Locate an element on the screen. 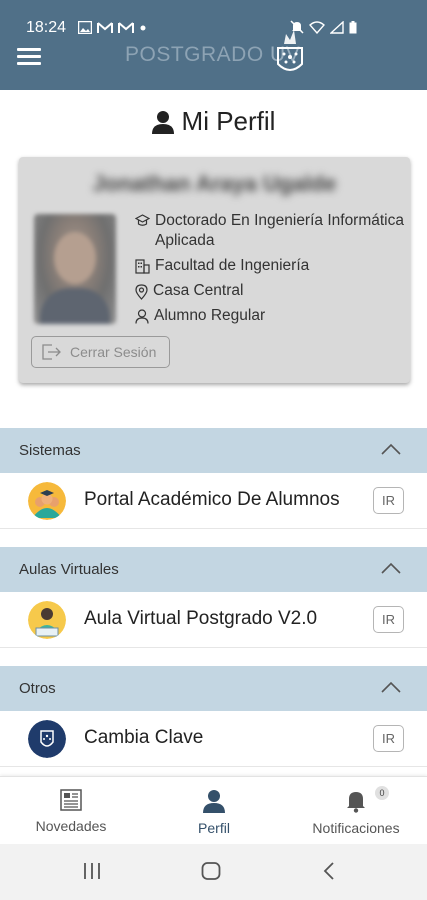 This screenshot has width=427, height=900. user-name: Jonathan Araya Ugalde is located at coordinates (214, 183).